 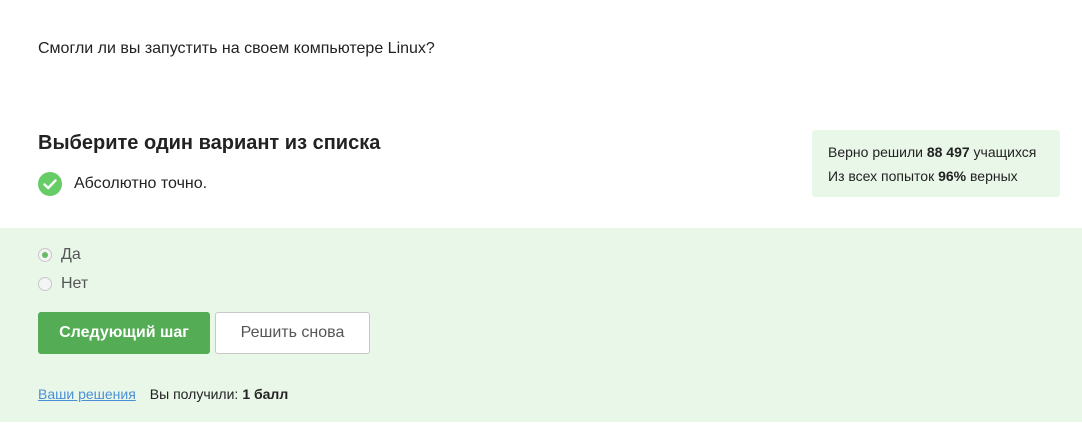 What do you see at coordinates (124, 333) in the screenshot?
I see `next-step-button: Следующий шаг` at bounding box center [124, 333].